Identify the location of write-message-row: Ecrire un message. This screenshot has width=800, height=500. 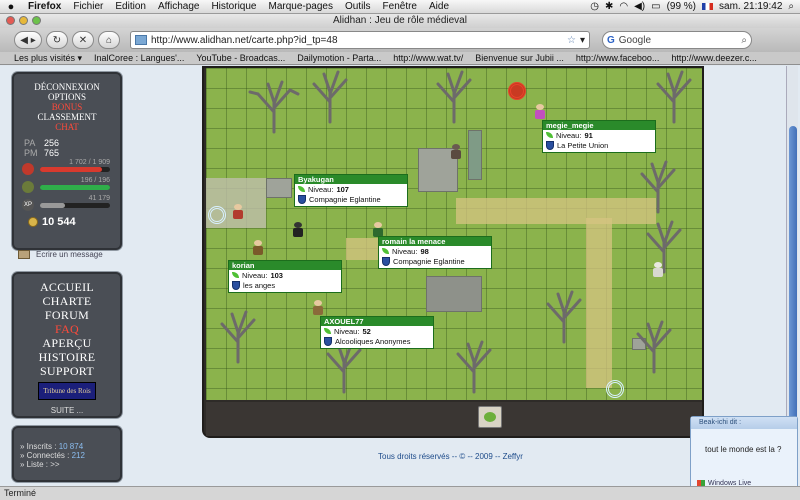
(60, 254).